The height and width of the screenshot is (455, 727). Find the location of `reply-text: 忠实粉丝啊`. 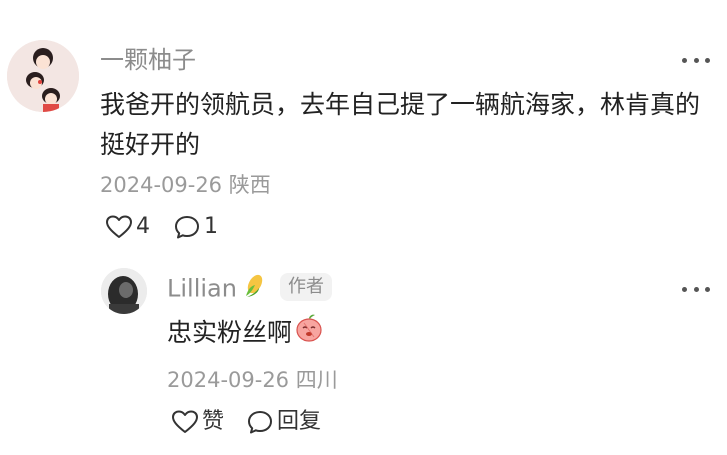

reply-text: 忠实粉丝啊 is located at coordinates (417, 334).